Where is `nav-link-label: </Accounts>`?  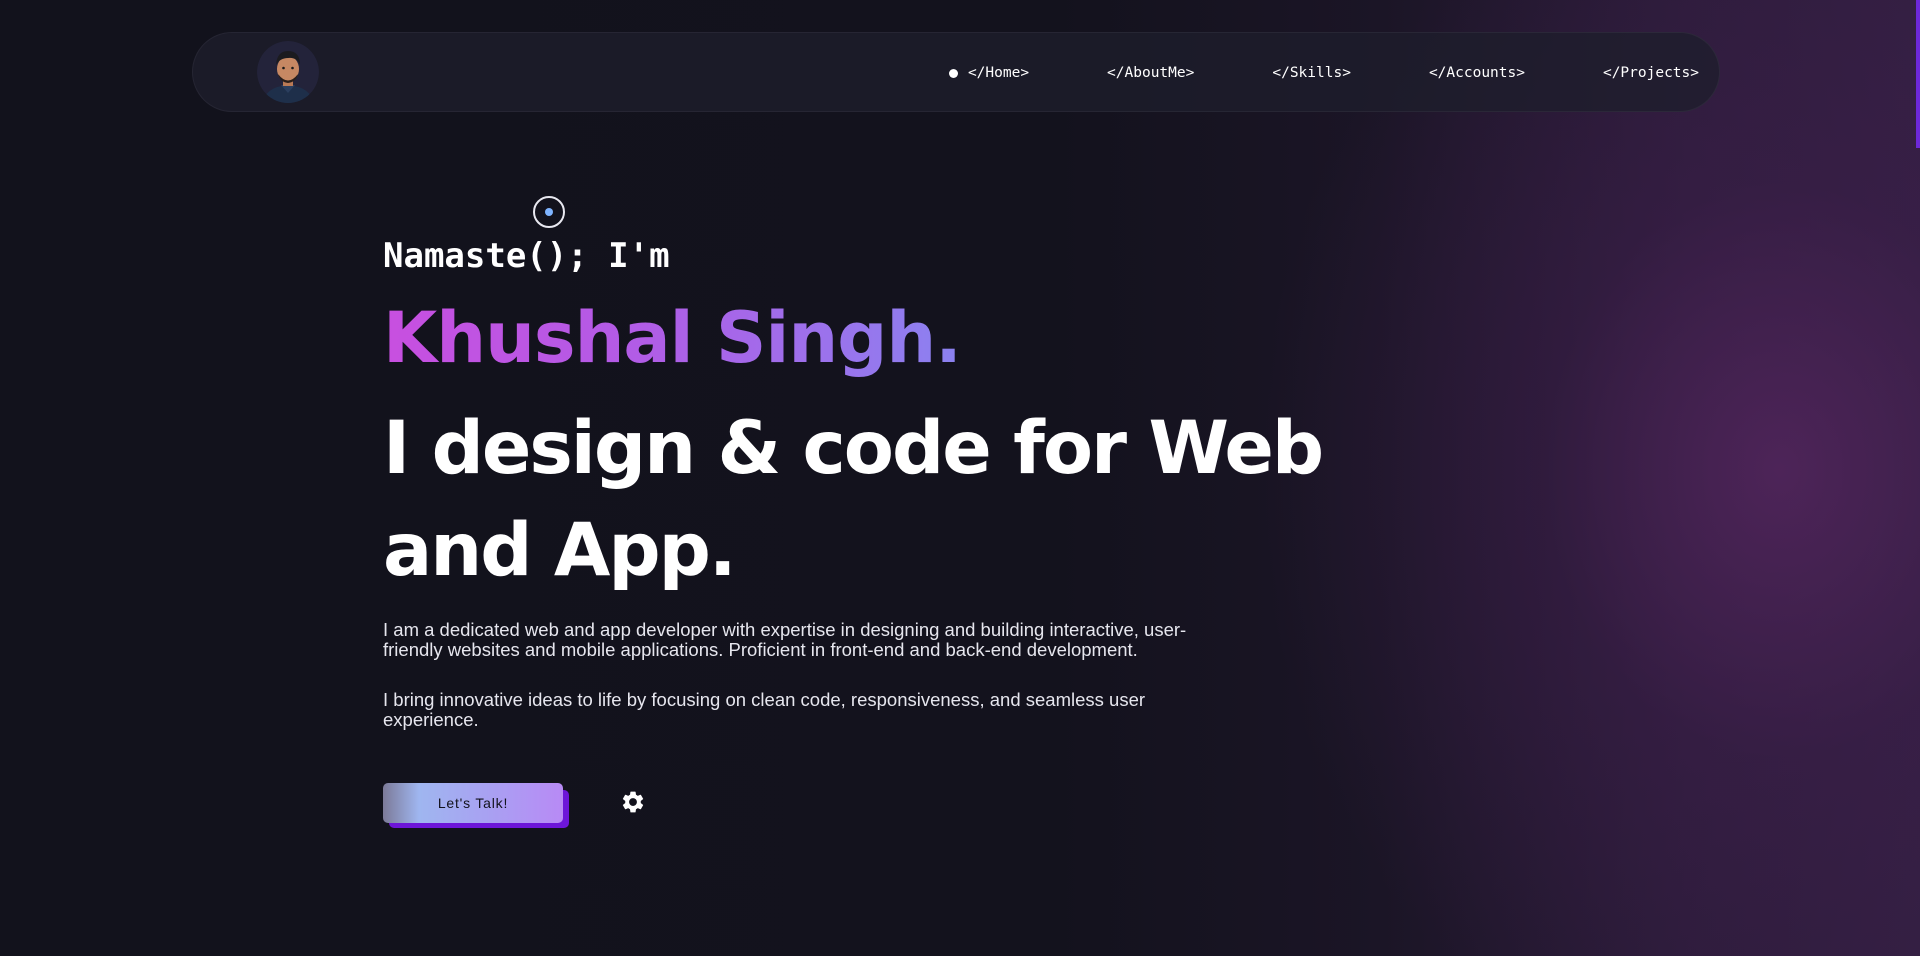
nav-link-label: </Accounts> is located at coordinates (1476, 73).